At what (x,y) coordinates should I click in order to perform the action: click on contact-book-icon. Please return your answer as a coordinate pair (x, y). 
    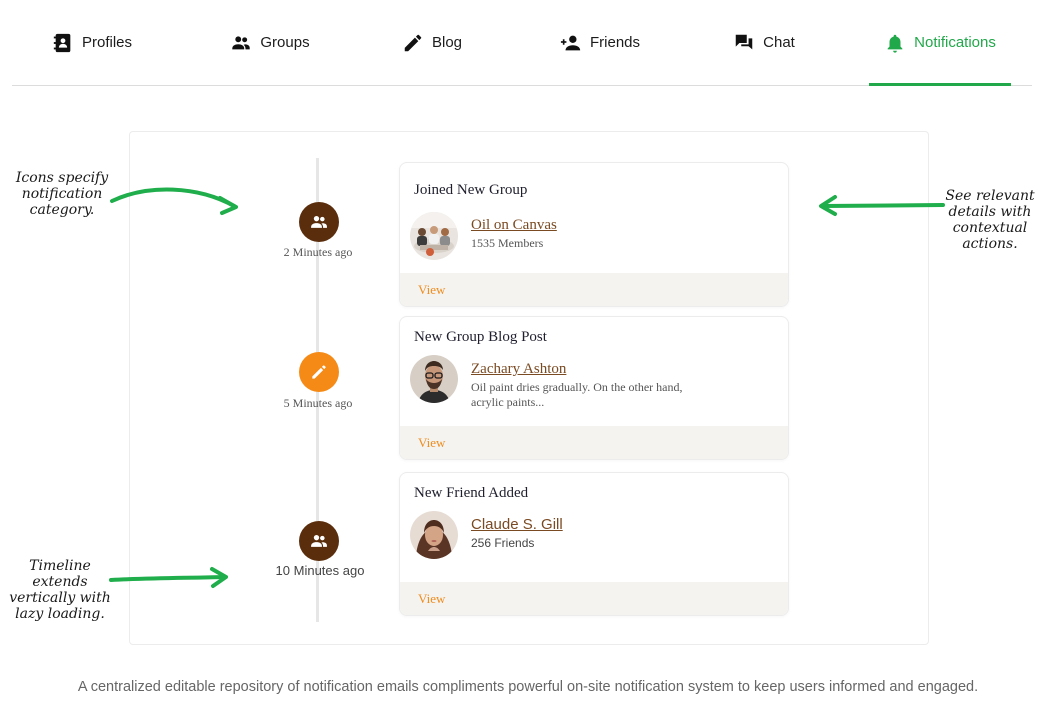
    Looking at the image, I should click on (63, 43).